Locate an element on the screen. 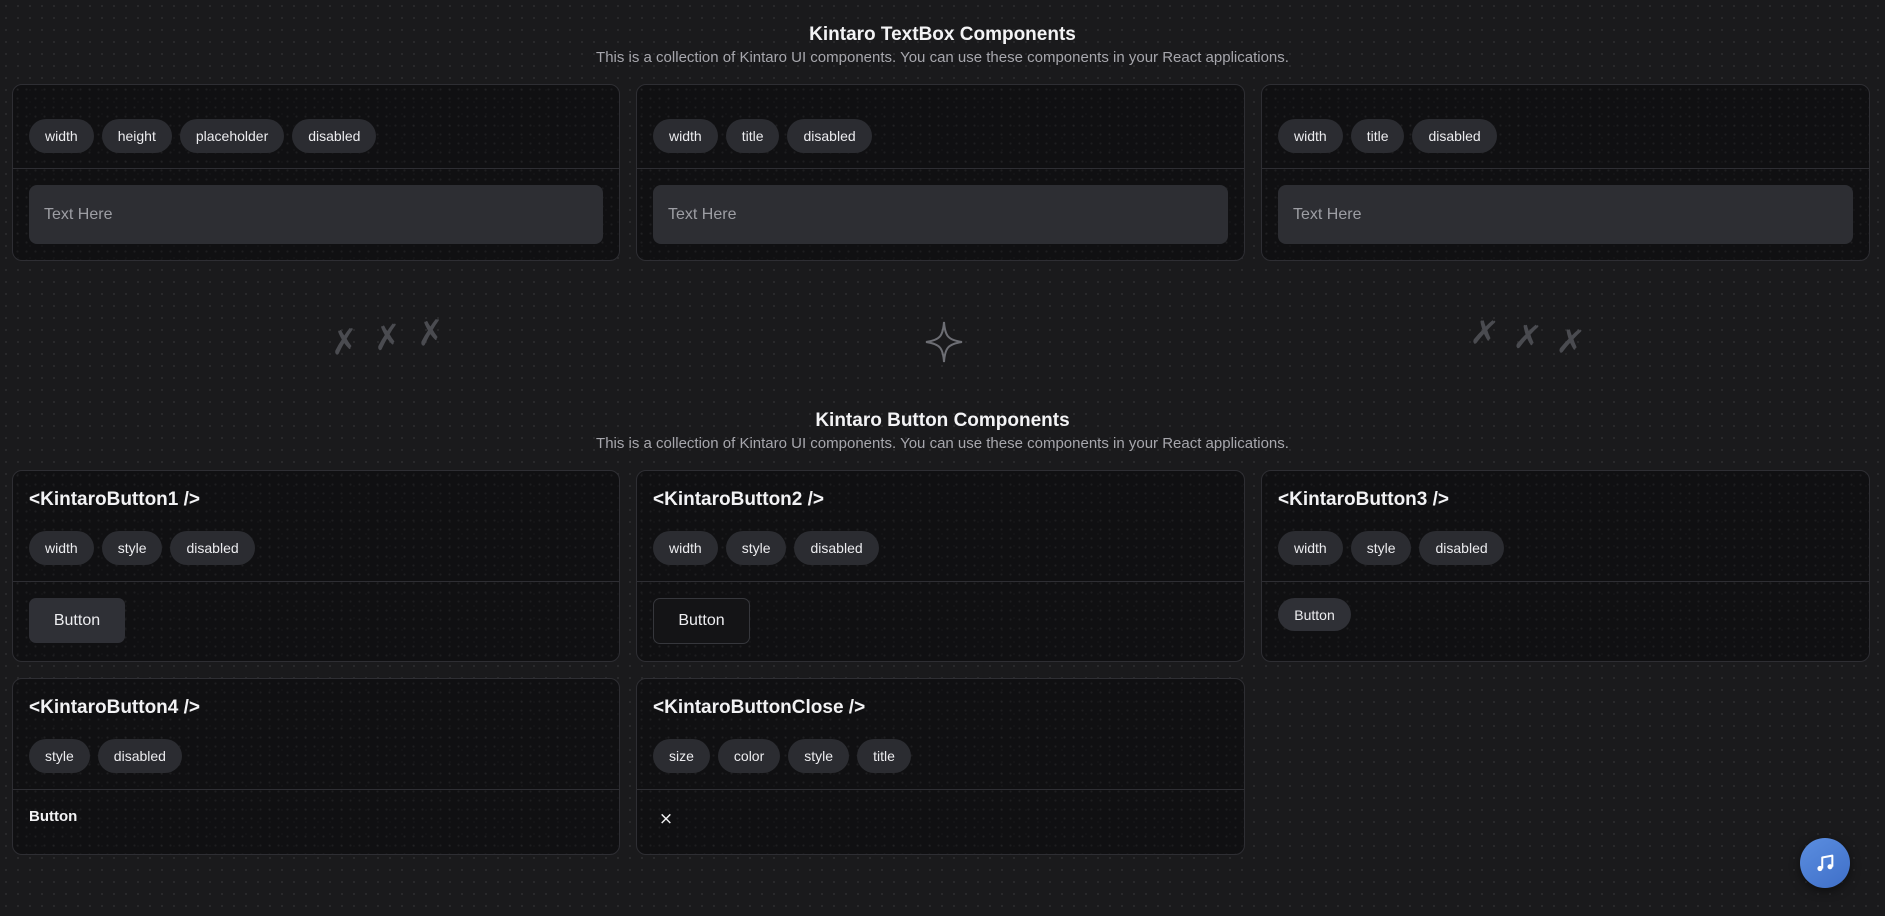  sparkle-star-icon is located at coordinates (944, 342).